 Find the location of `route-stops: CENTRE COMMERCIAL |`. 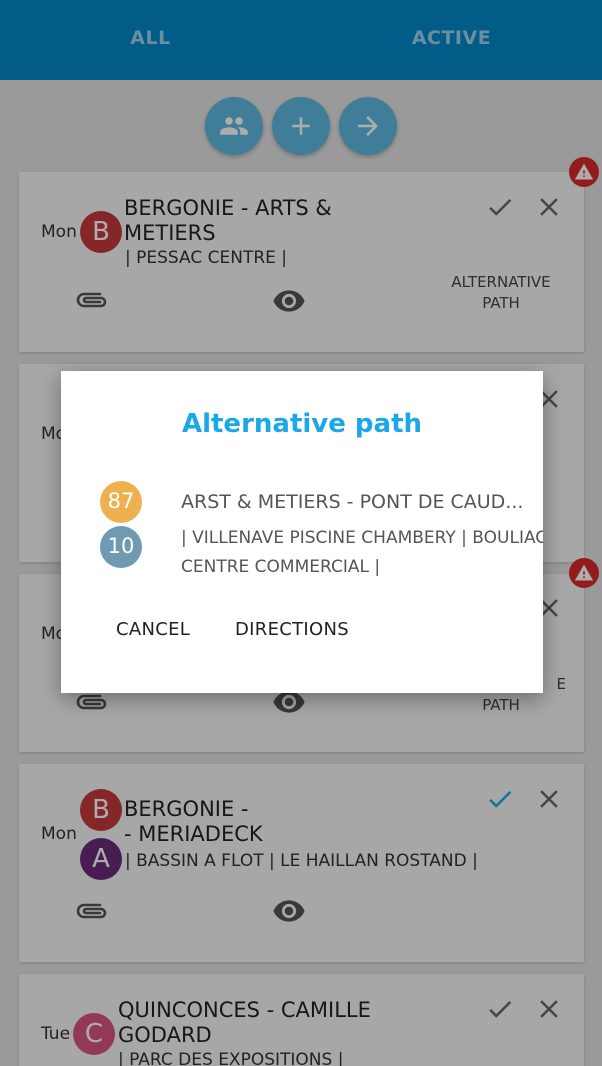

route-stops: CENTRE COMMERCIAL | is located at coordinates (281, 567).